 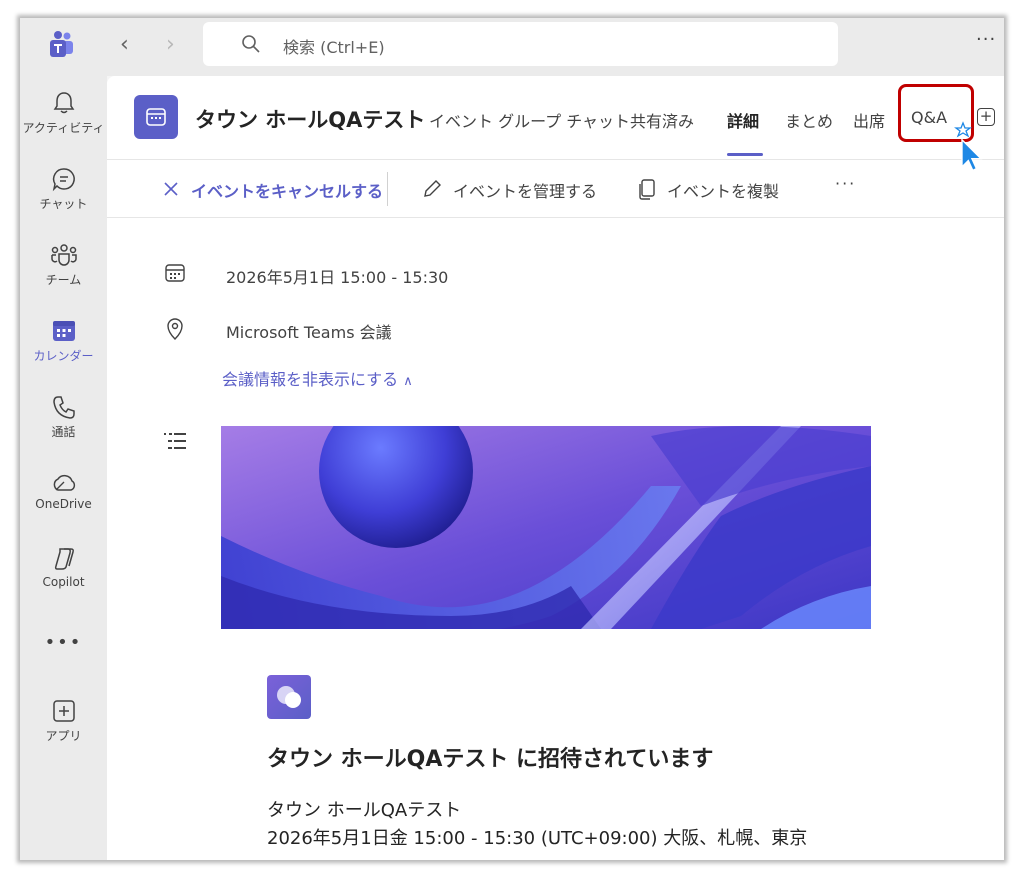 What do you see at coordinates (63, 642) in the screenshot?
I see `more-apps-icon: •••` at bounding box center [63, 642].